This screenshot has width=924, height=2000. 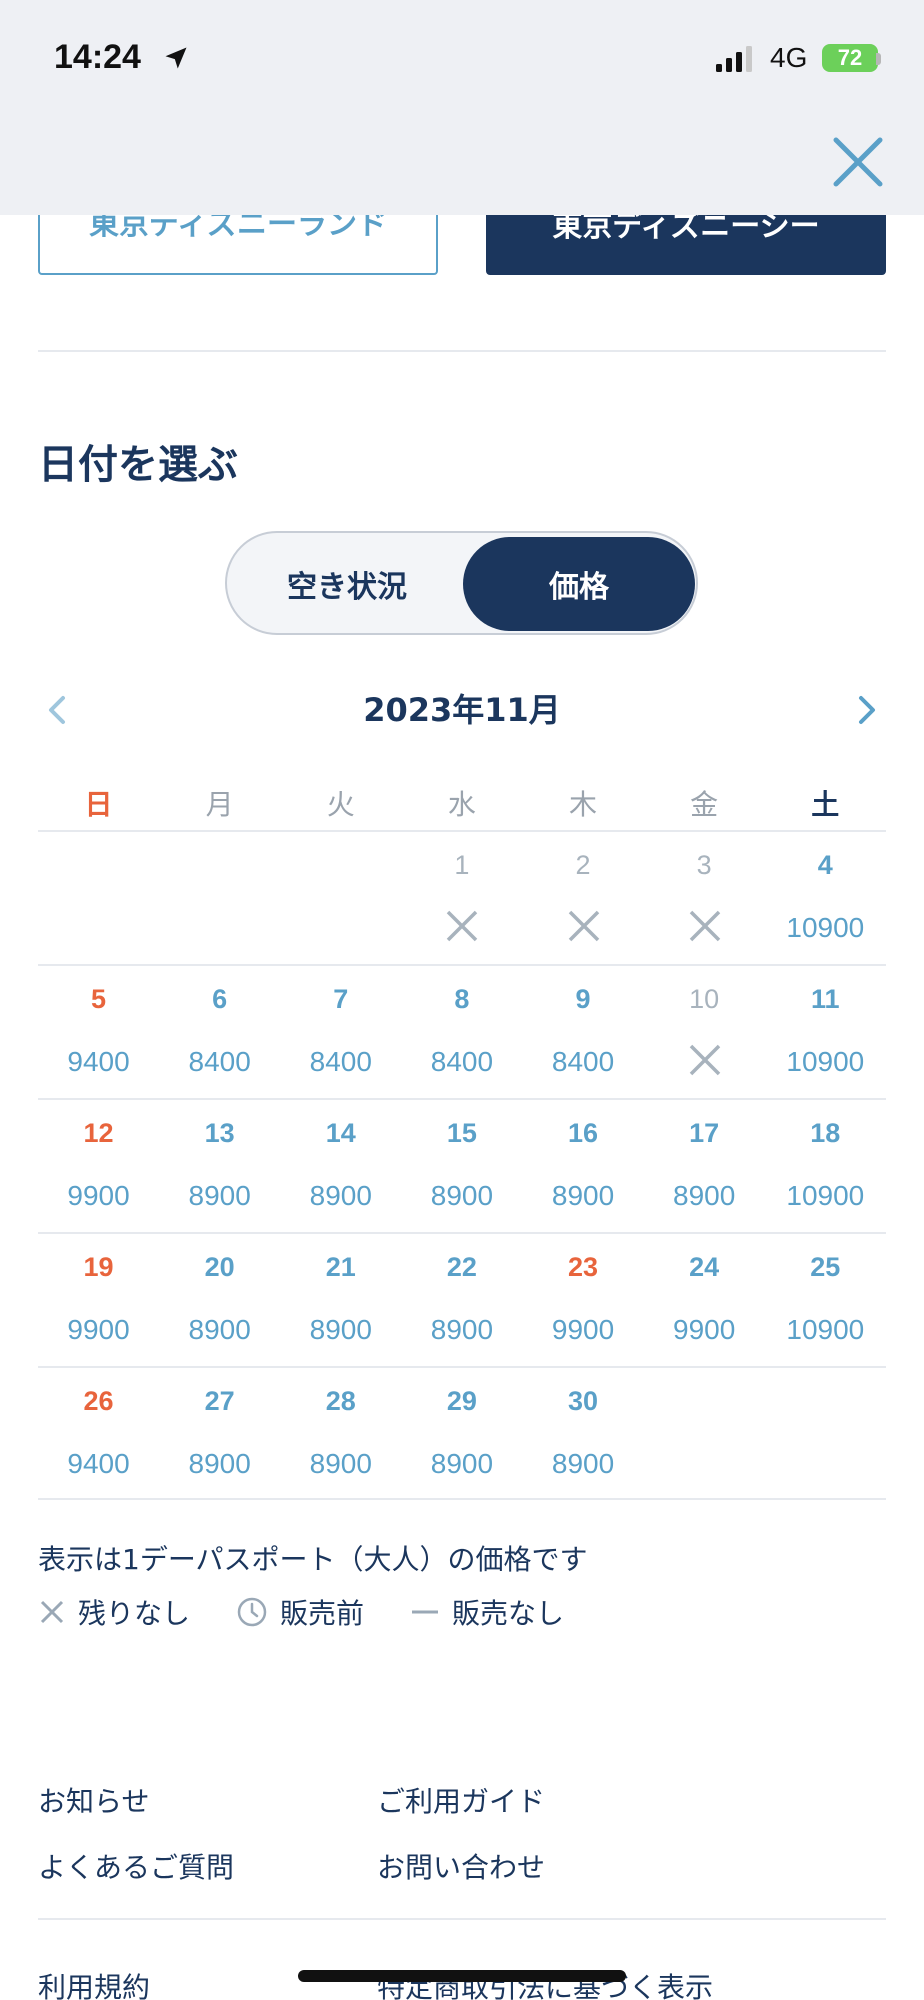 I want to click on month-label: 2023年11月, so click(x=462, y=710).